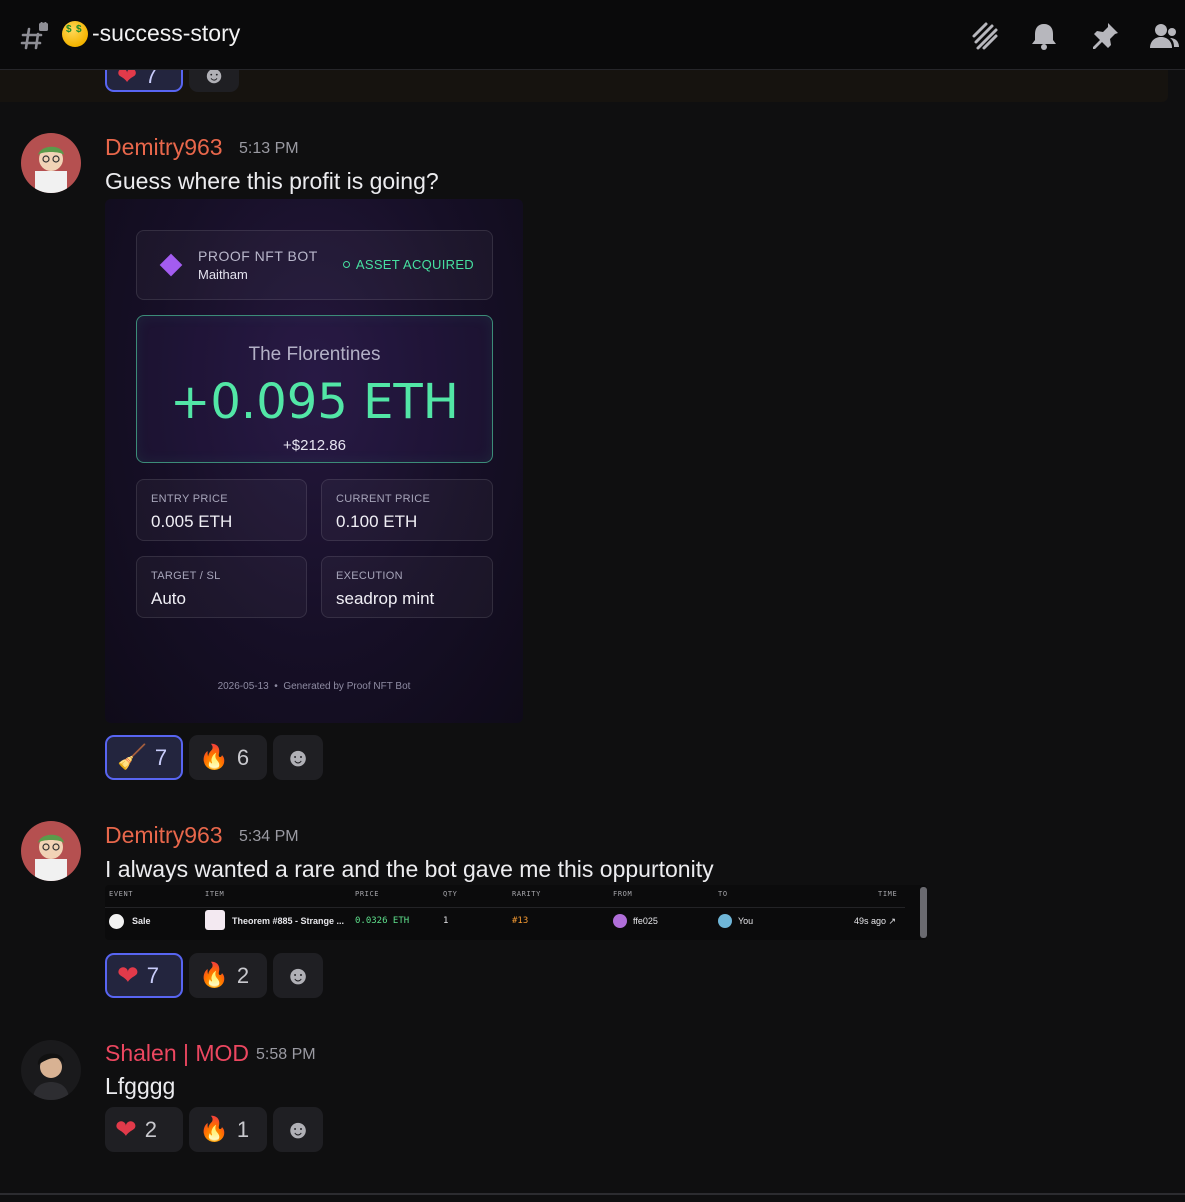 The image size is (1185, 1202). Describe the element at coordinates (875, 921) in the screenshot. I see `cell-time: 49s ago ↗` at that location.